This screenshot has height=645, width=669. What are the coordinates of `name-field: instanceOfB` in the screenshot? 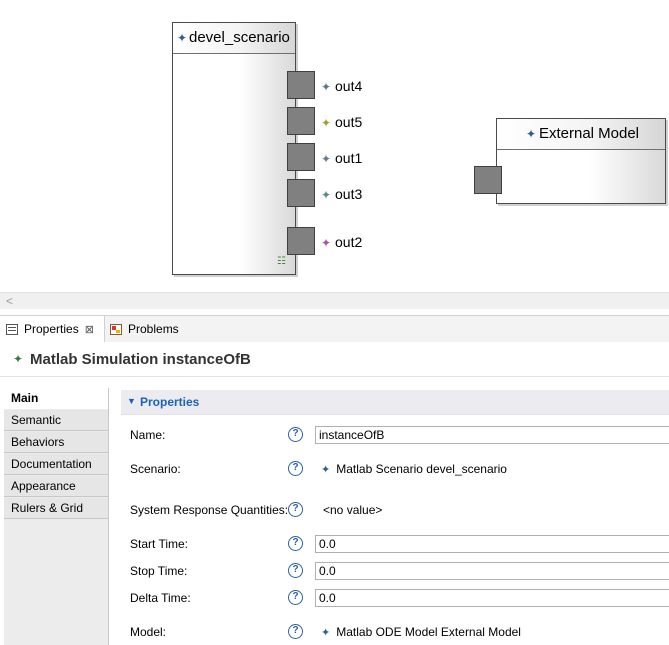 It's located at (492, 435).